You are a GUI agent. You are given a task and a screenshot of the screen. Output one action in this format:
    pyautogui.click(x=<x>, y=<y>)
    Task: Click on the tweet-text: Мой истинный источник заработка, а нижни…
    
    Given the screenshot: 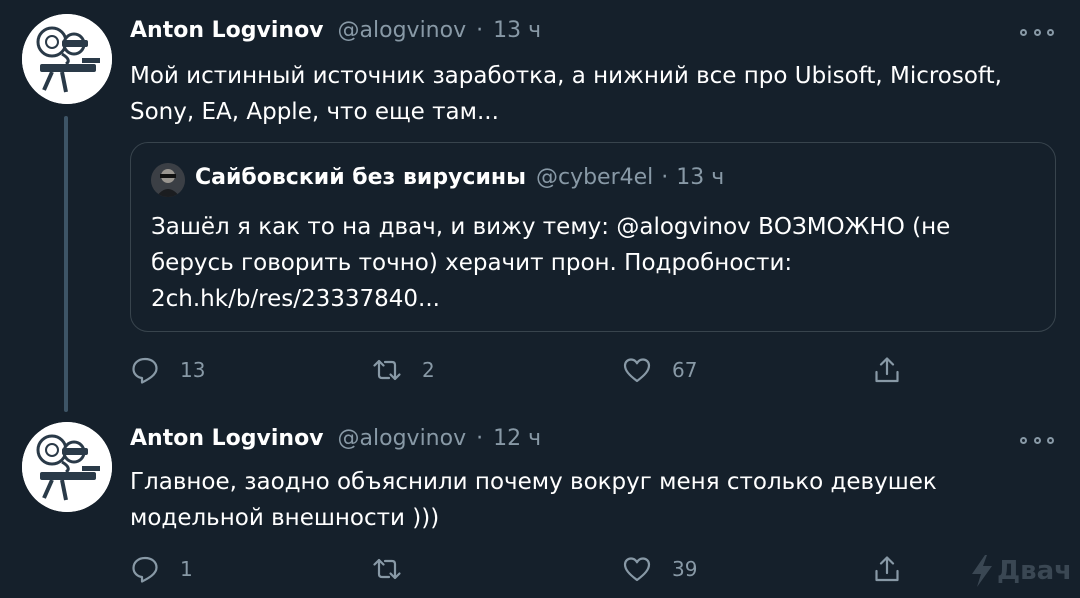 What is the action you would take?
    pyautogui.click(x=590, y=94)
    